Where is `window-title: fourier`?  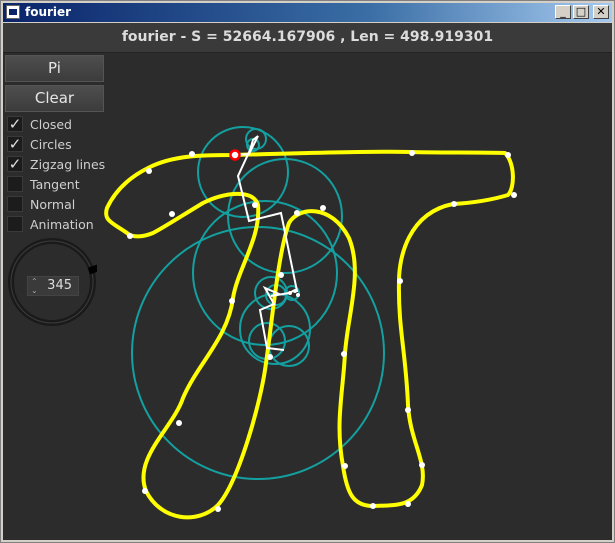 window-title: fourier is located at coordinates (48, 12).